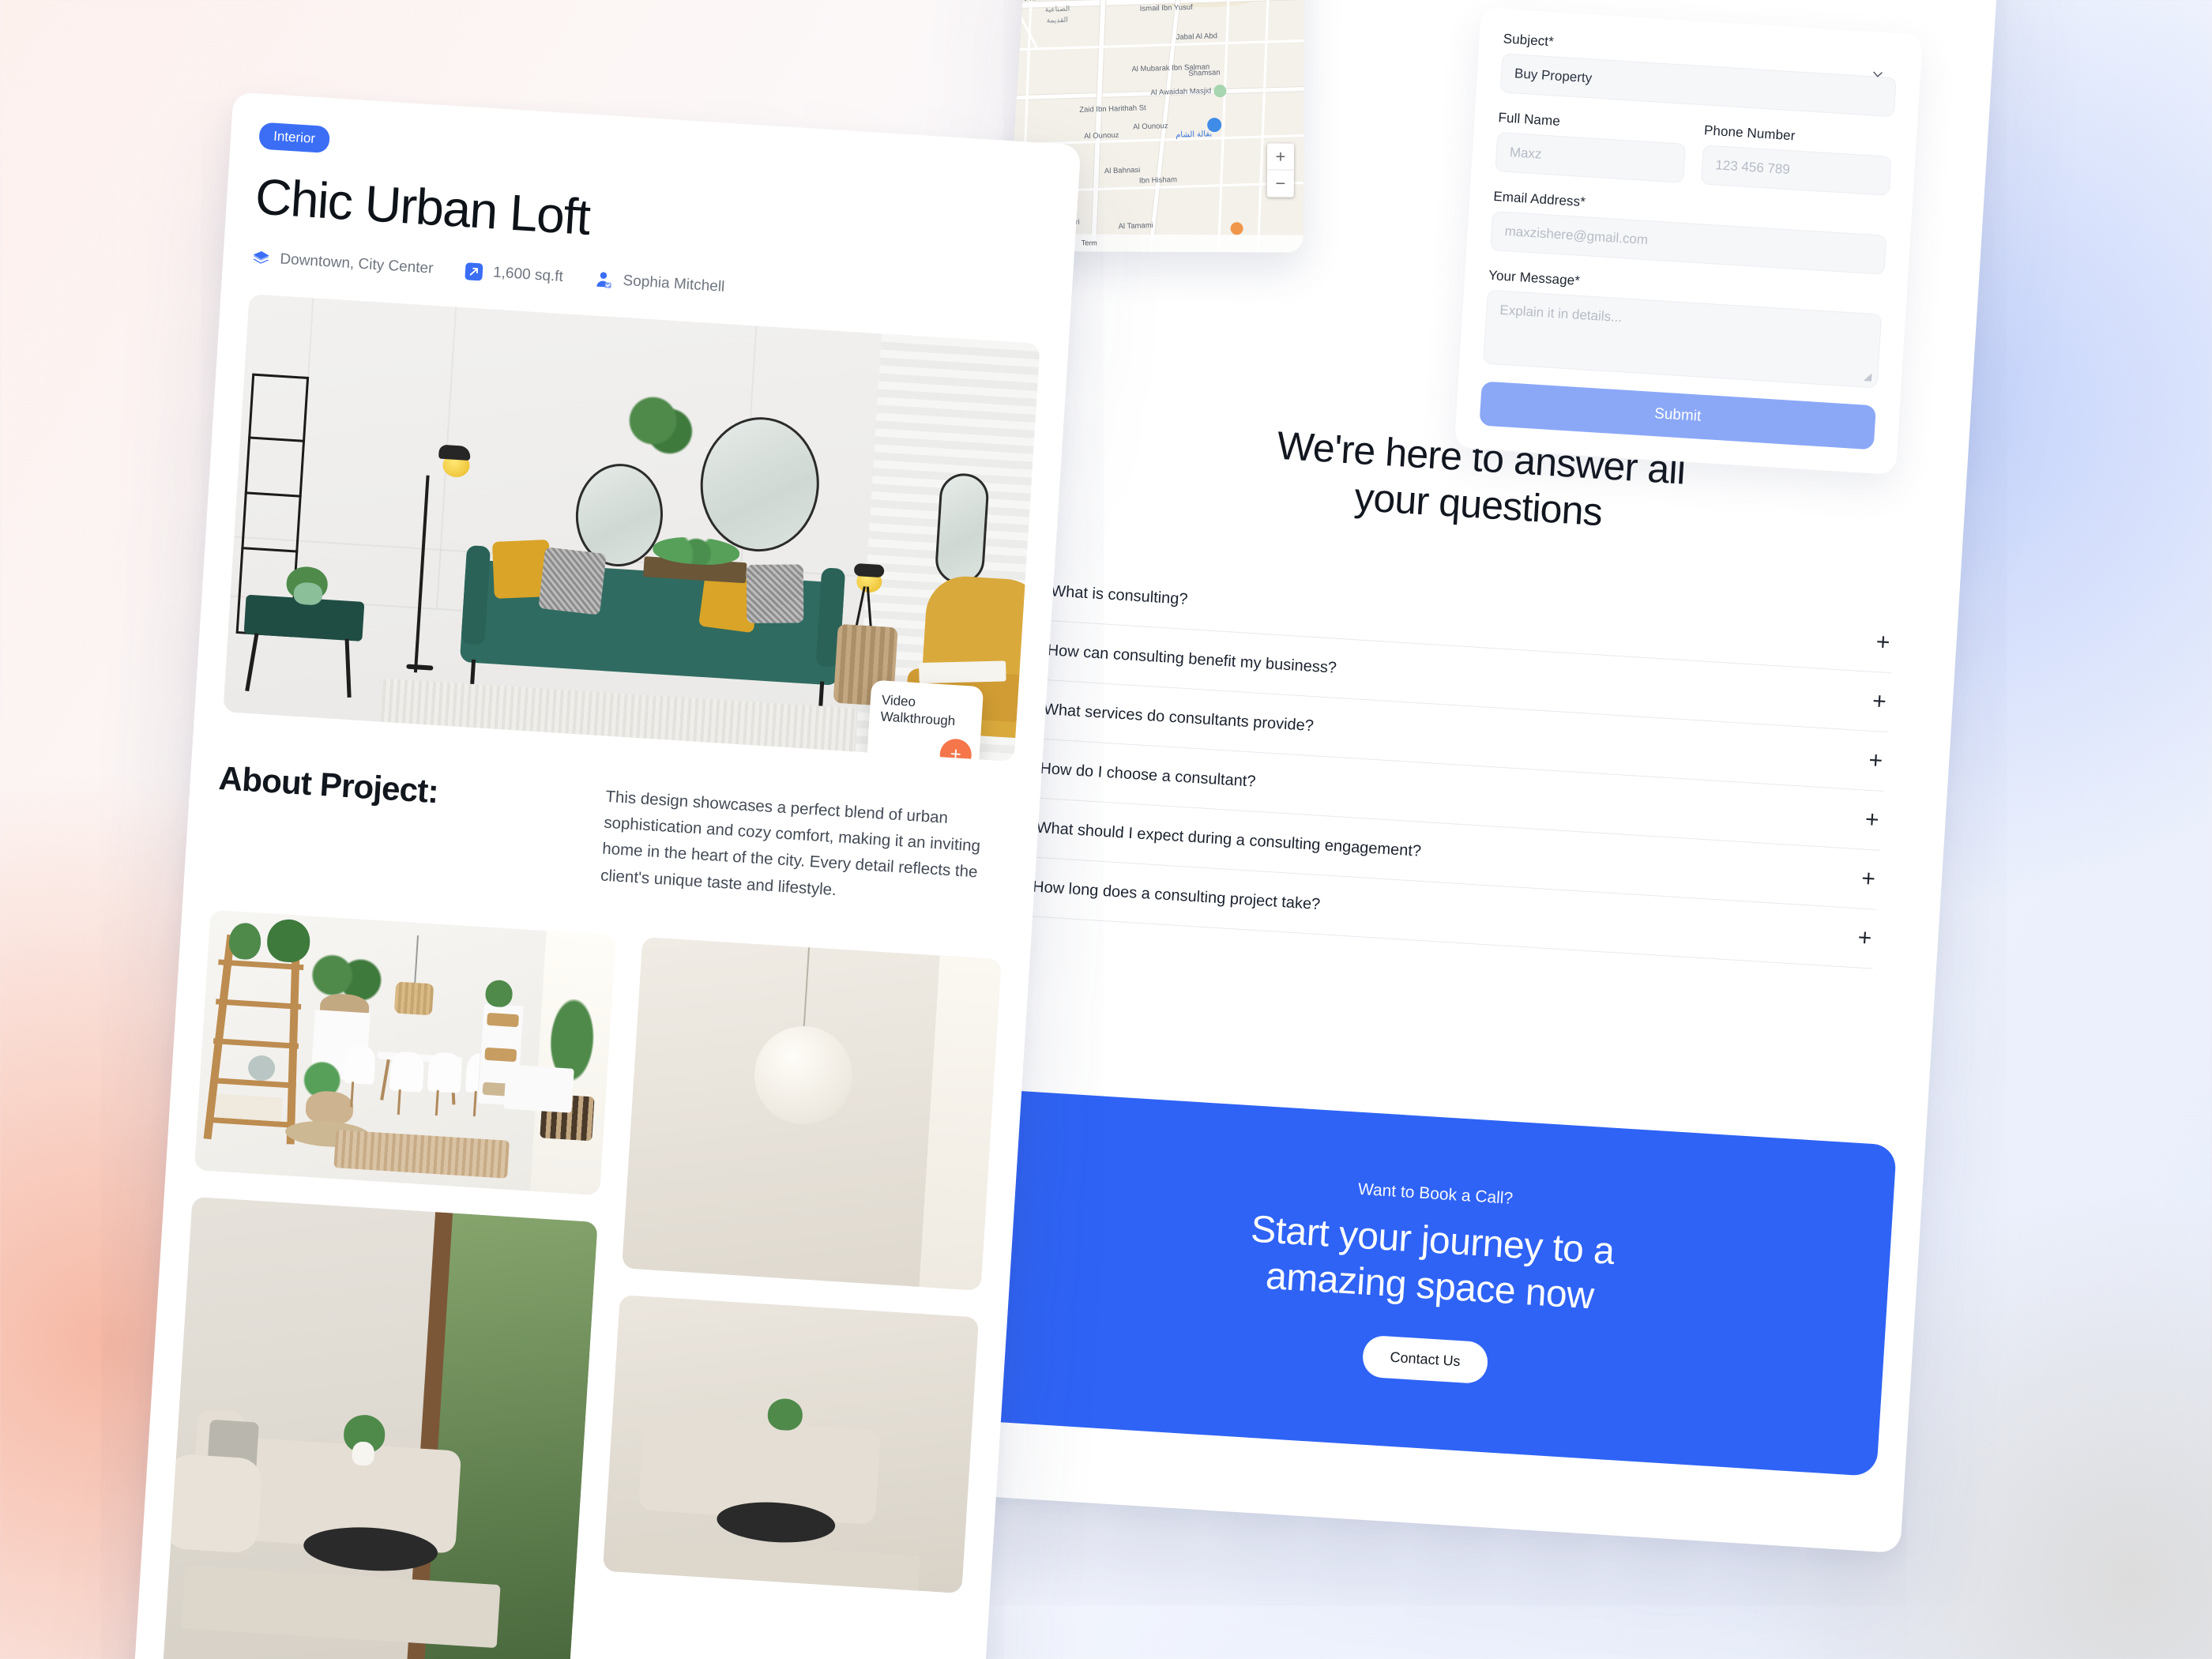 This screenshot has width=2212, height=1659. Describe the element at coordinates (1135, 226) in the screenshot. I see `map-street-label: Al Tamami` at that location.